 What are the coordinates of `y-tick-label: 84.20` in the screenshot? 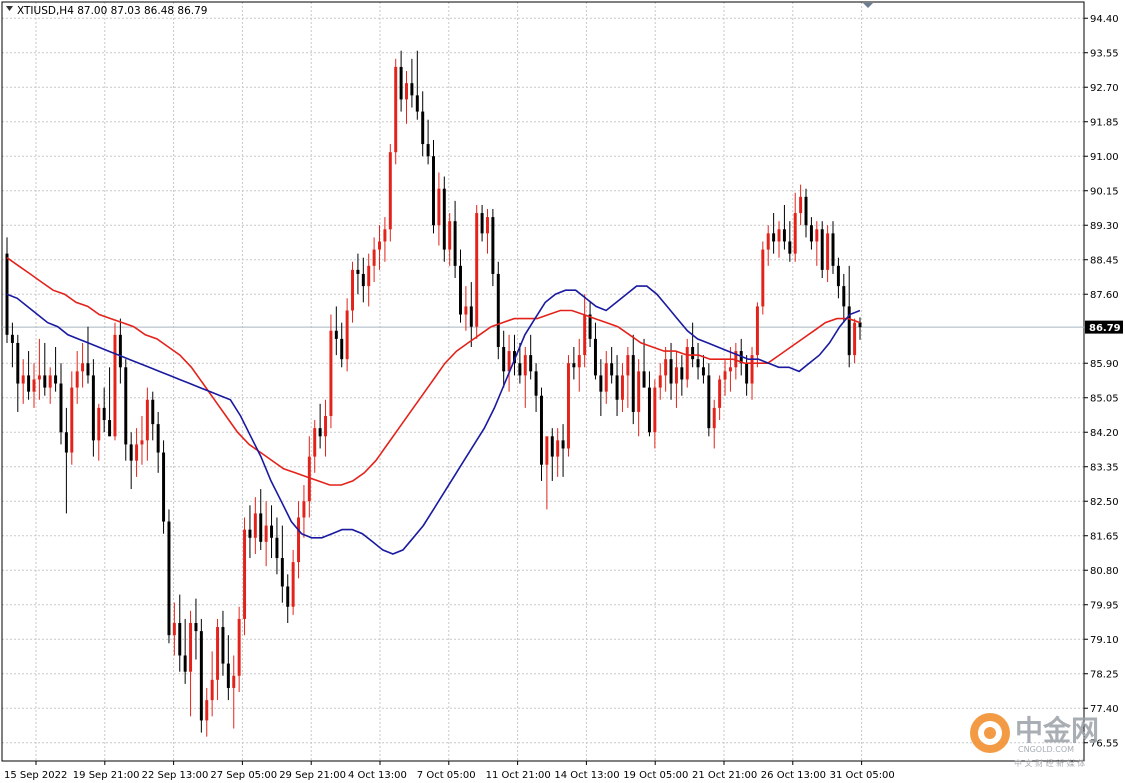 It's located at (1104, 433).